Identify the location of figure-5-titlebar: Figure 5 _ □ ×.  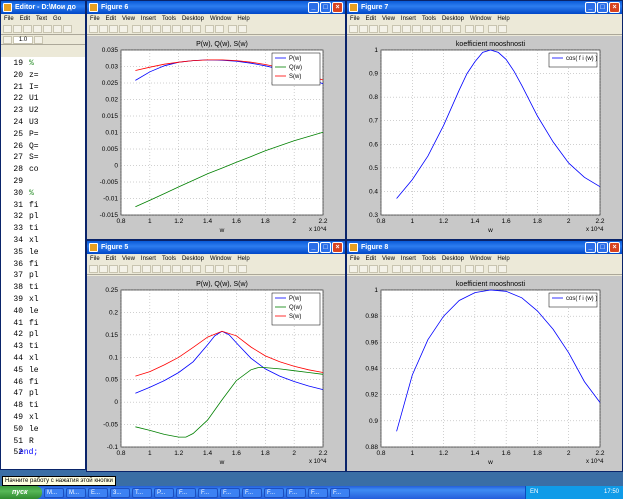
(216, 247).